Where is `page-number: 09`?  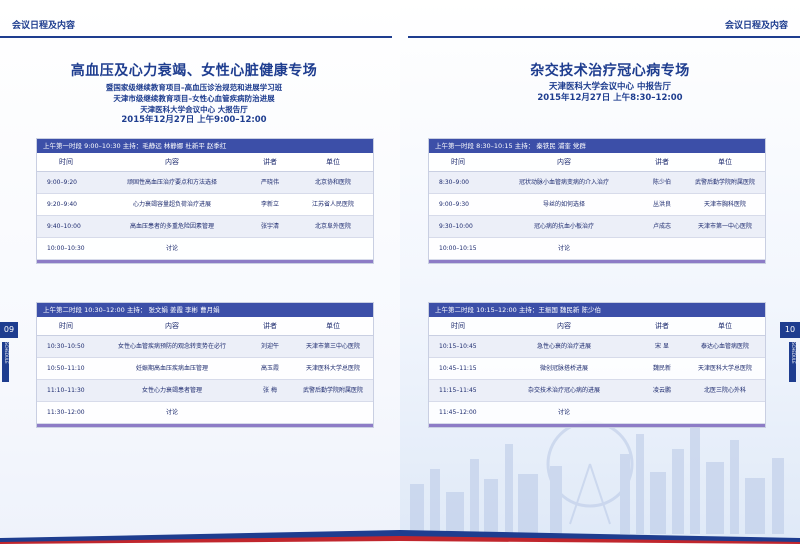 page-number: 09 is located at coordinates (9, 330).